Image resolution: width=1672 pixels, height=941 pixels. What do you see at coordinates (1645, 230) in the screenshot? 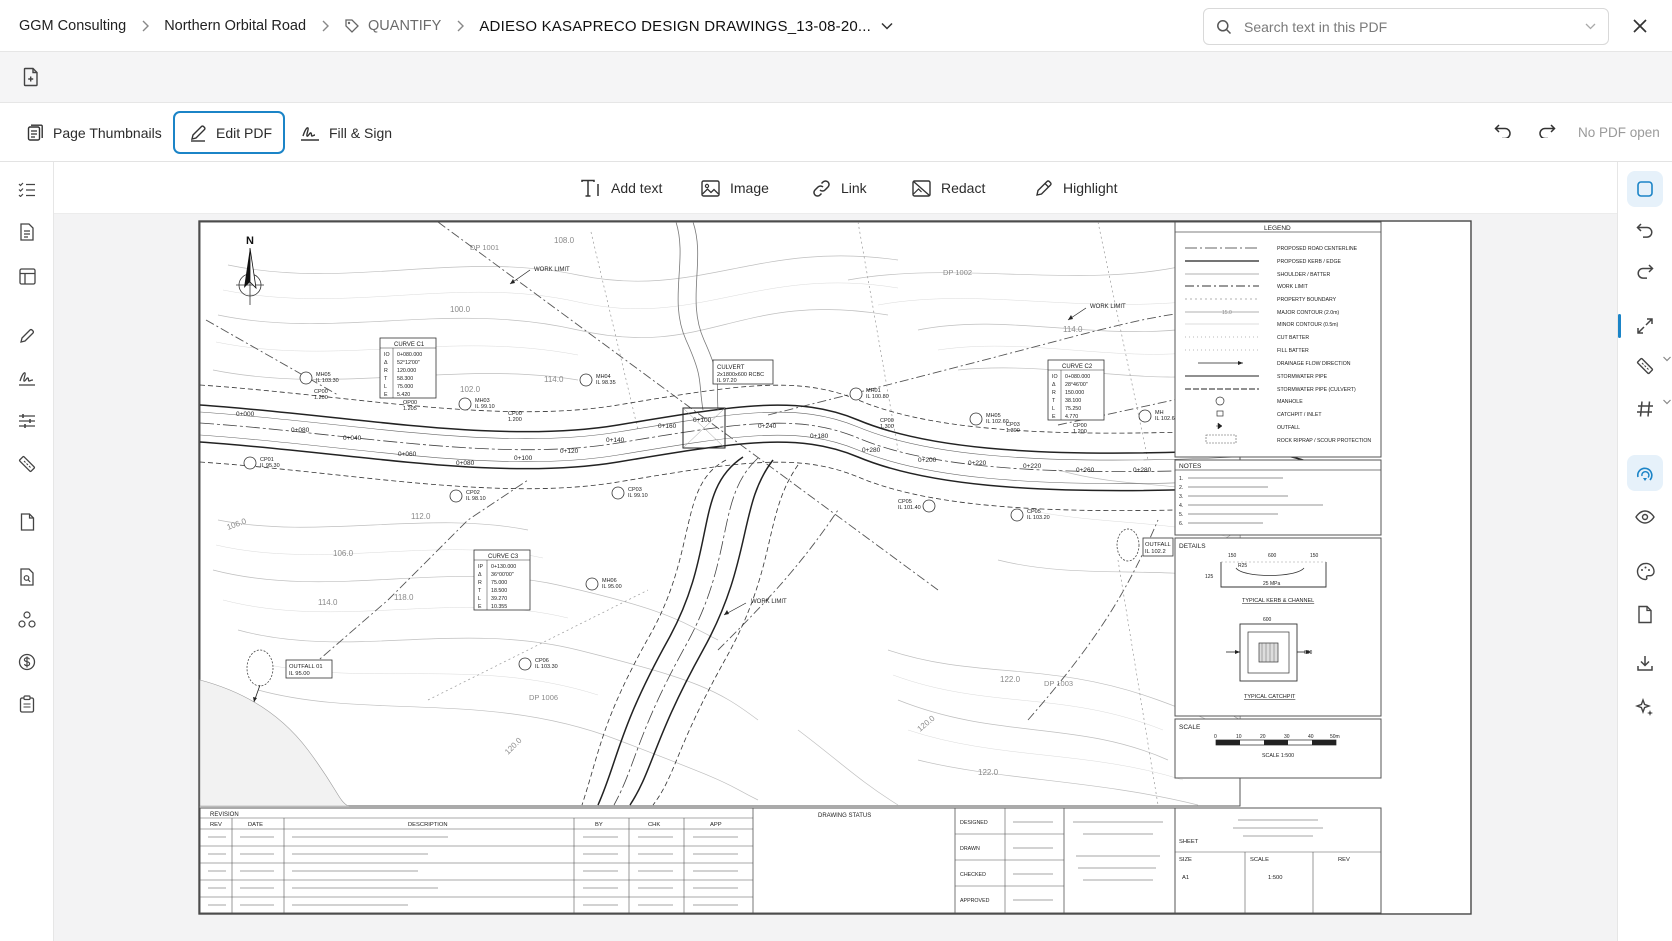
I see `undo-icon` at bounding box center [1645, 230].